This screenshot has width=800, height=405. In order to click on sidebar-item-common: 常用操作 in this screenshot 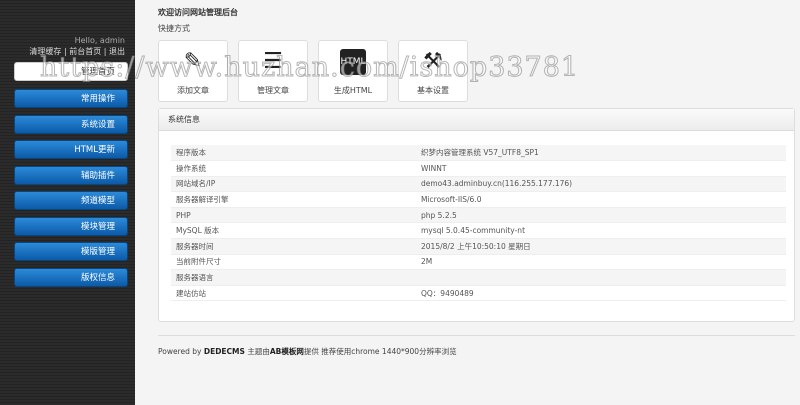, I will do `click(71, 98)`.